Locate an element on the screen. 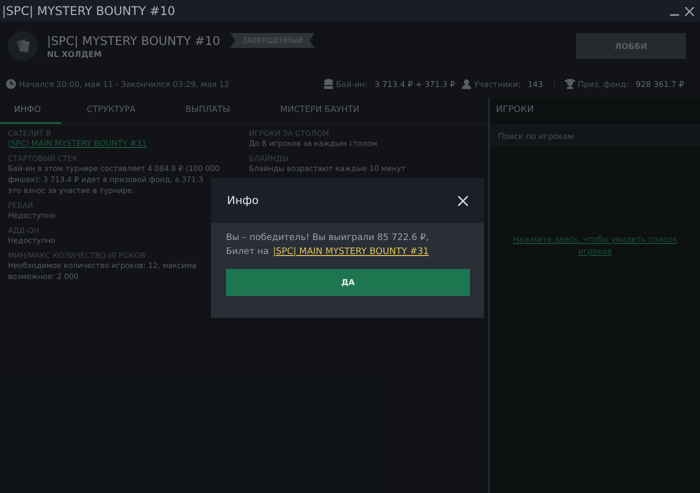 This screenshot has width=700, height=493. tournament-link: |SPC| MAIN MYSTERY BOUNTY #31 is located at coordinates (77, 143).